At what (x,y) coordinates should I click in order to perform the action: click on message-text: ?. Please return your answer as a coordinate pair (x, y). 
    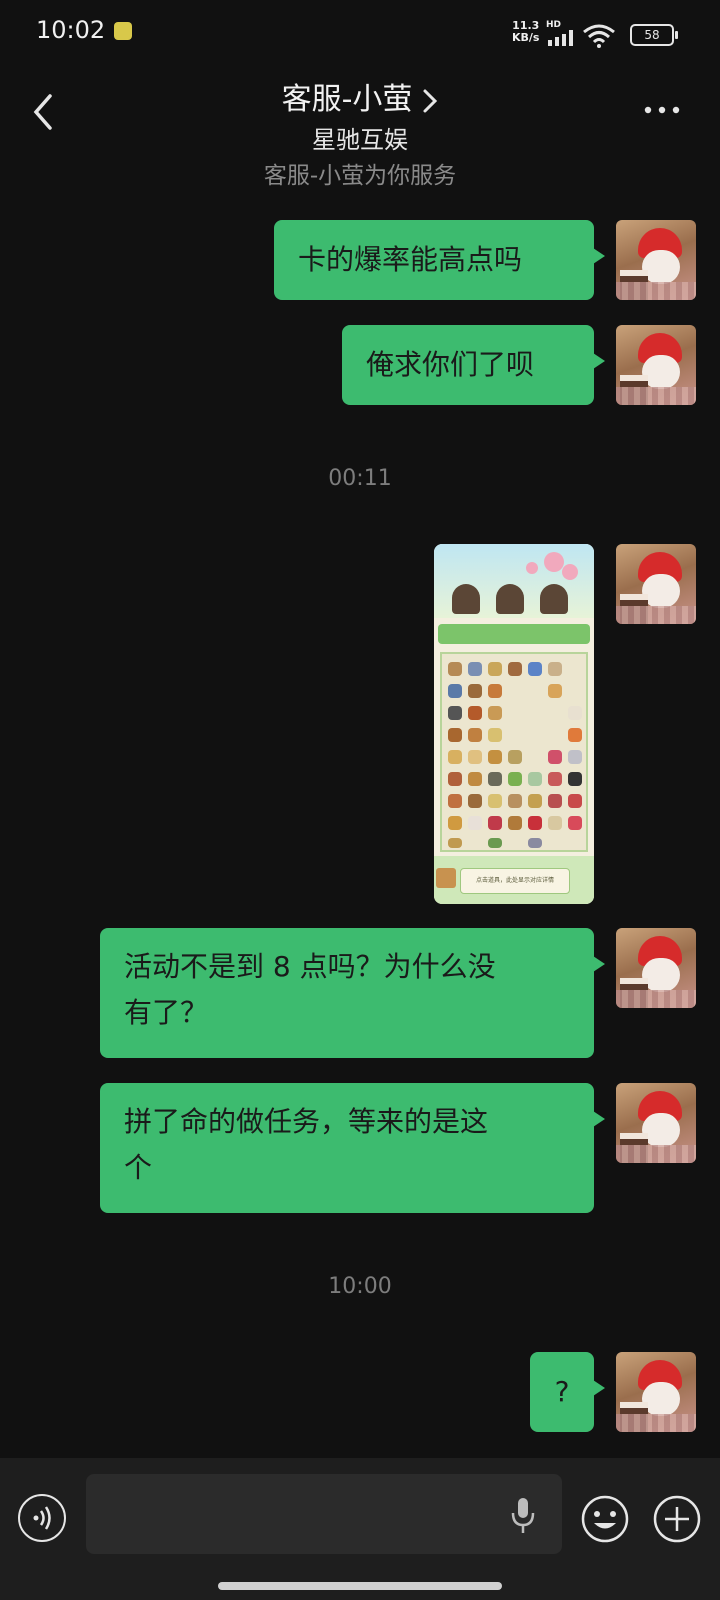
    Looking at the image, I should click on (562, 1391).